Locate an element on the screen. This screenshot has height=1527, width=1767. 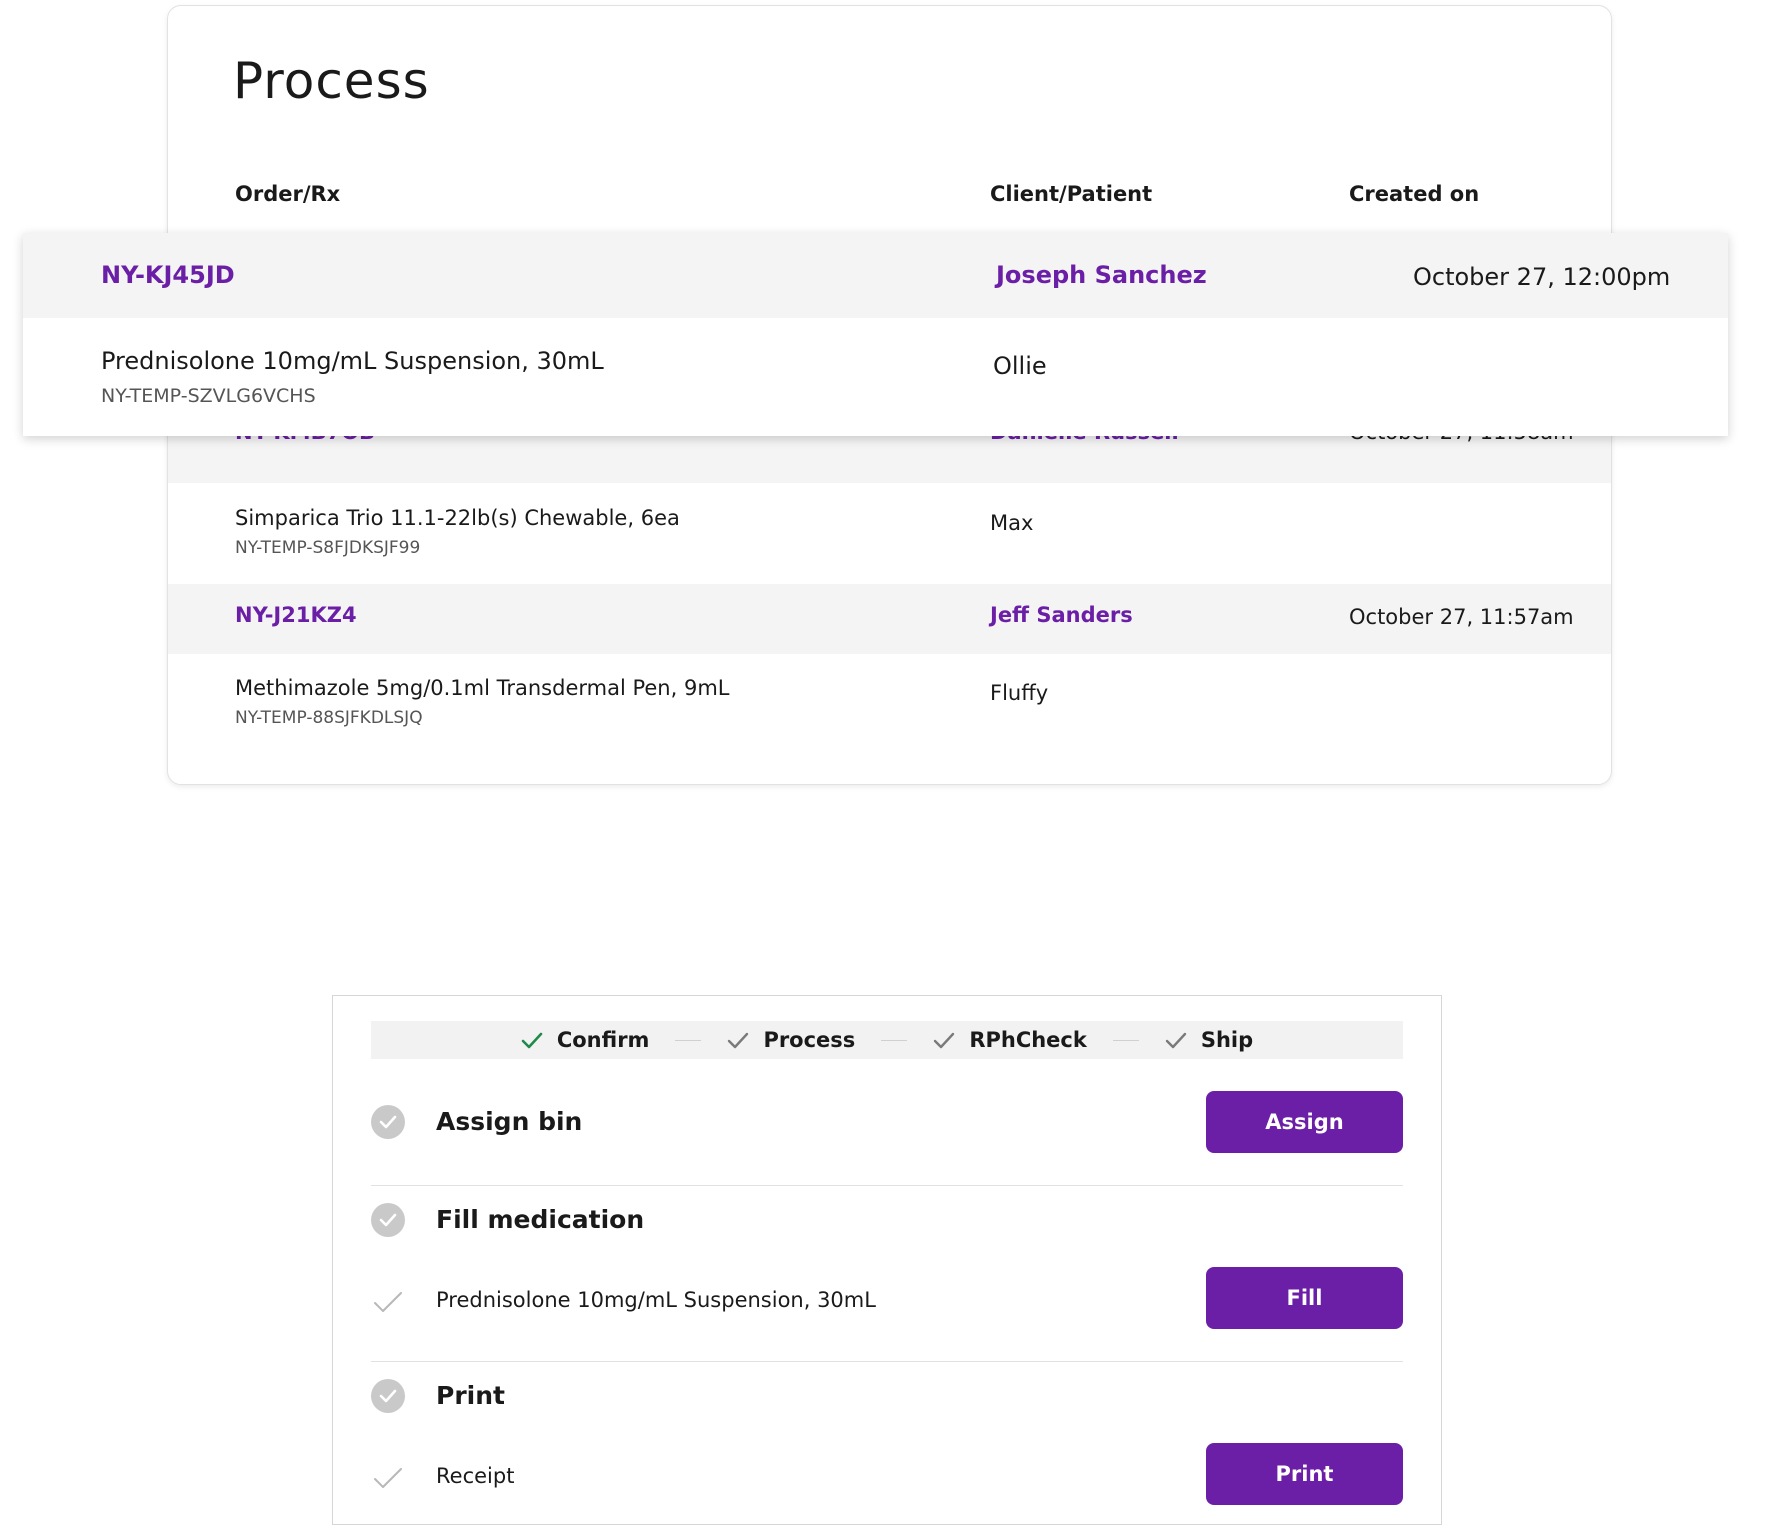
step-label: Ship is located at coordinates (1227, 1040).